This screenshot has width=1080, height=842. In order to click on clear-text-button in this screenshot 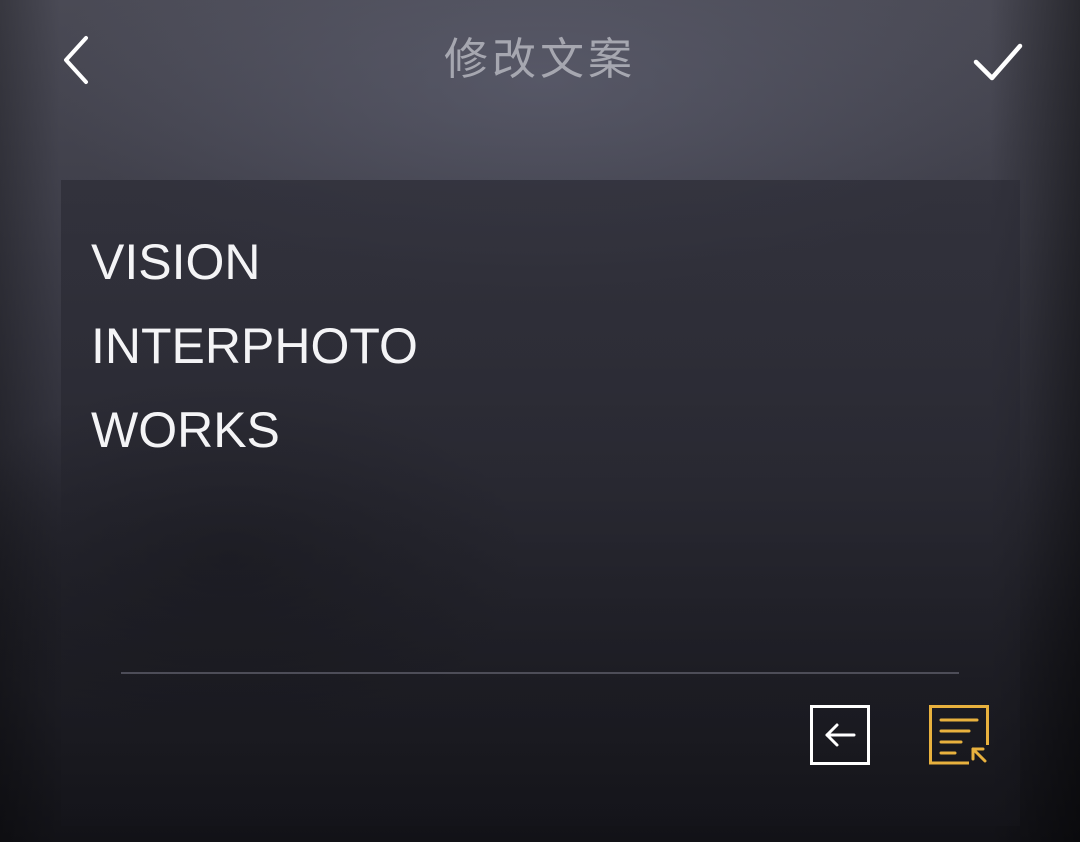, I will do `click(840, 735)`.